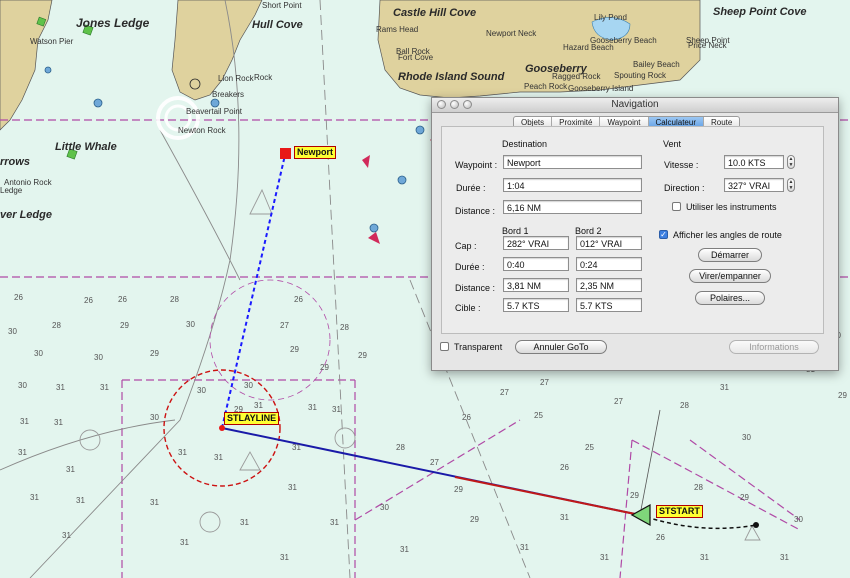 The image size is (850, 578). Describe the element at coordinates (610, 17) in the screenshot. I see `svg-text: Lily Pond` at that location.